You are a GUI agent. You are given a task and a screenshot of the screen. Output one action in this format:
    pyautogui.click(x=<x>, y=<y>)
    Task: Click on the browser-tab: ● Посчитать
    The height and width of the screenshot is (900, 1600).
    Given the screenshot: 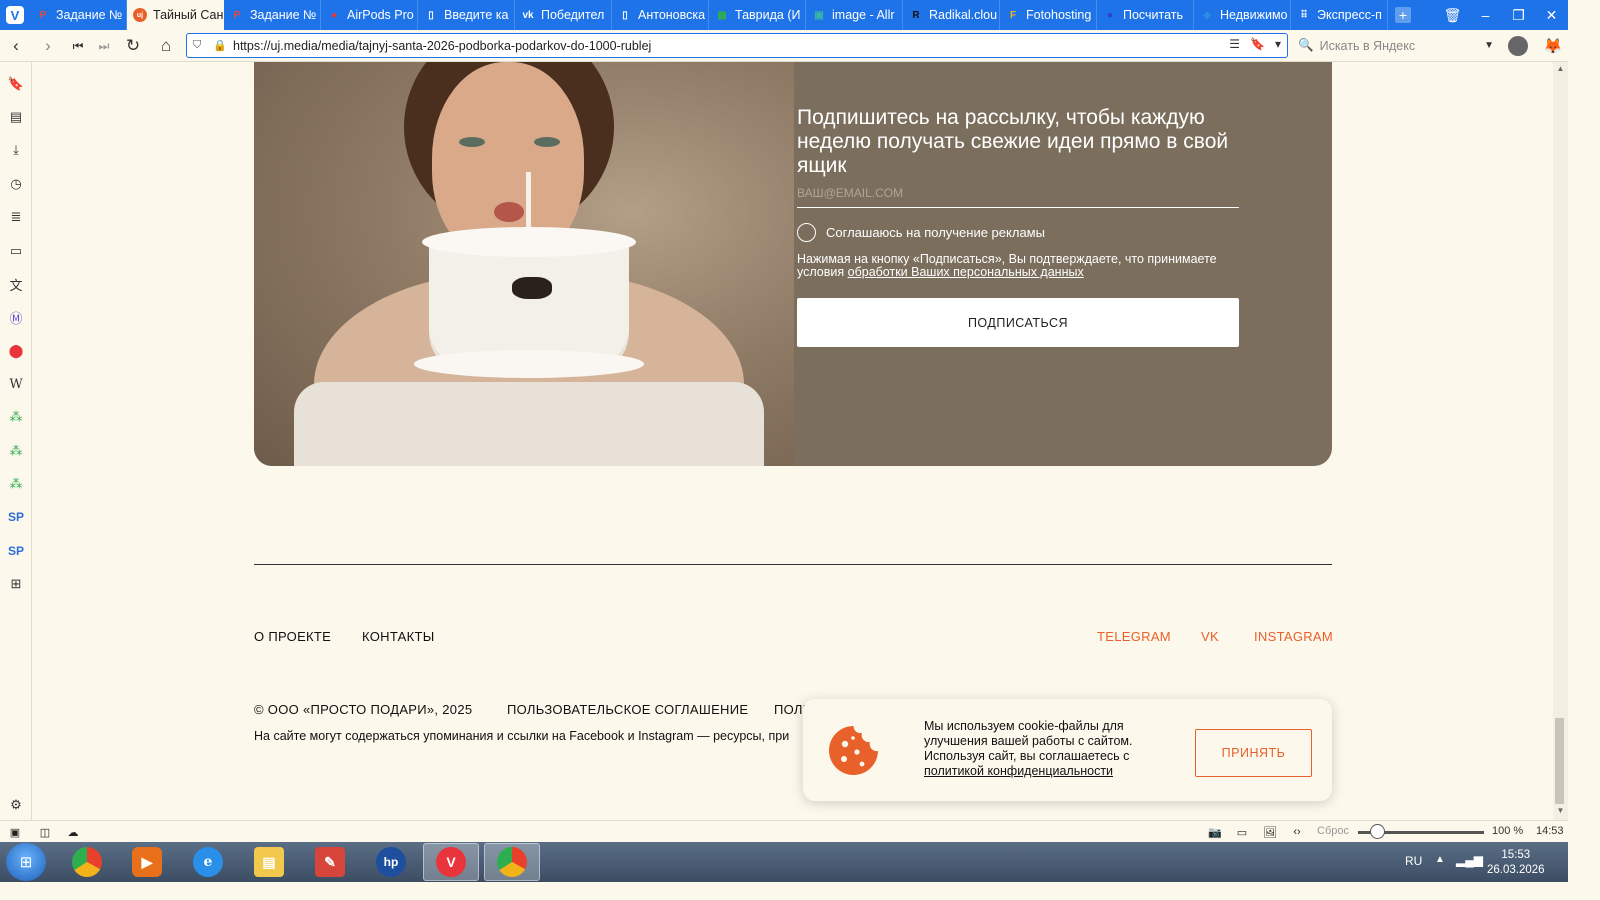 What is the action you would take?
    pyautogui.click(x=1145, y=15)
    